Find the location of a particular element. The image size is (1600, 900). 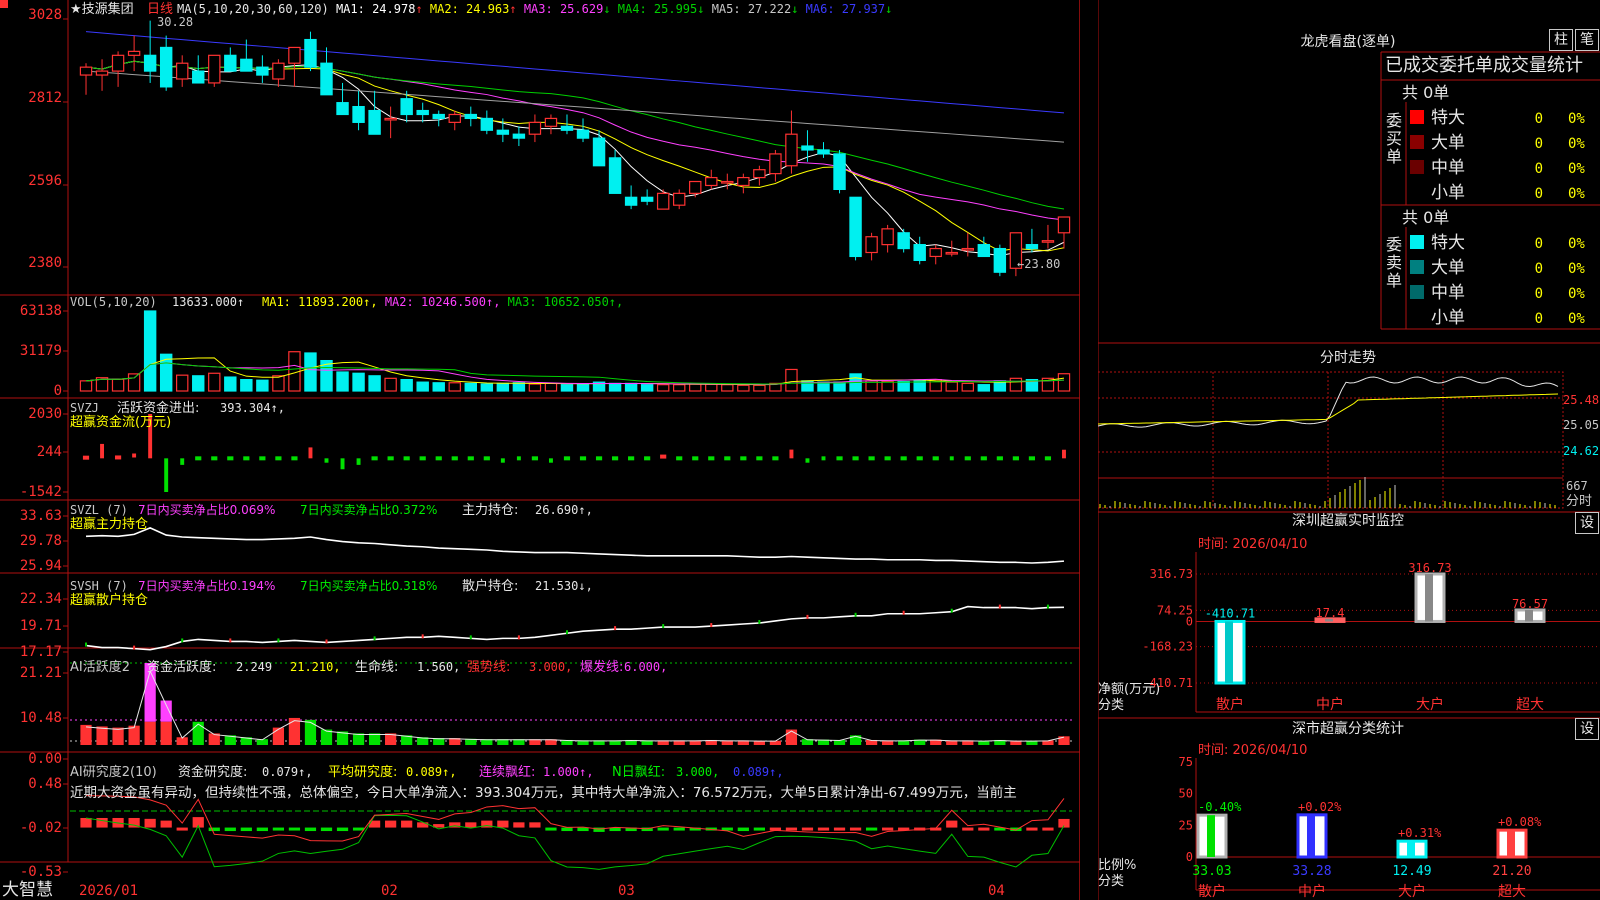

bar-view-button: 柱 is located at coordinates (1561, 40).